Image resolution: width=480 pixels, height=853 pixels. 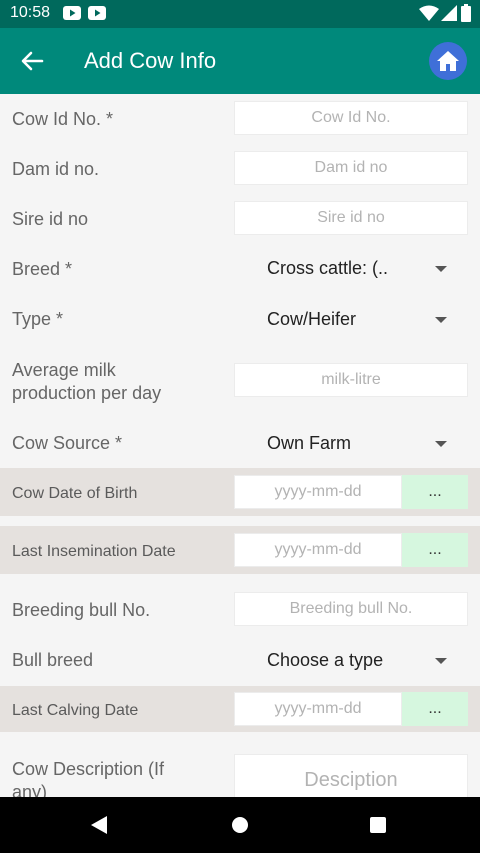 I want to click on sire-id-input: Sire id no, so click(x=351, y=218).